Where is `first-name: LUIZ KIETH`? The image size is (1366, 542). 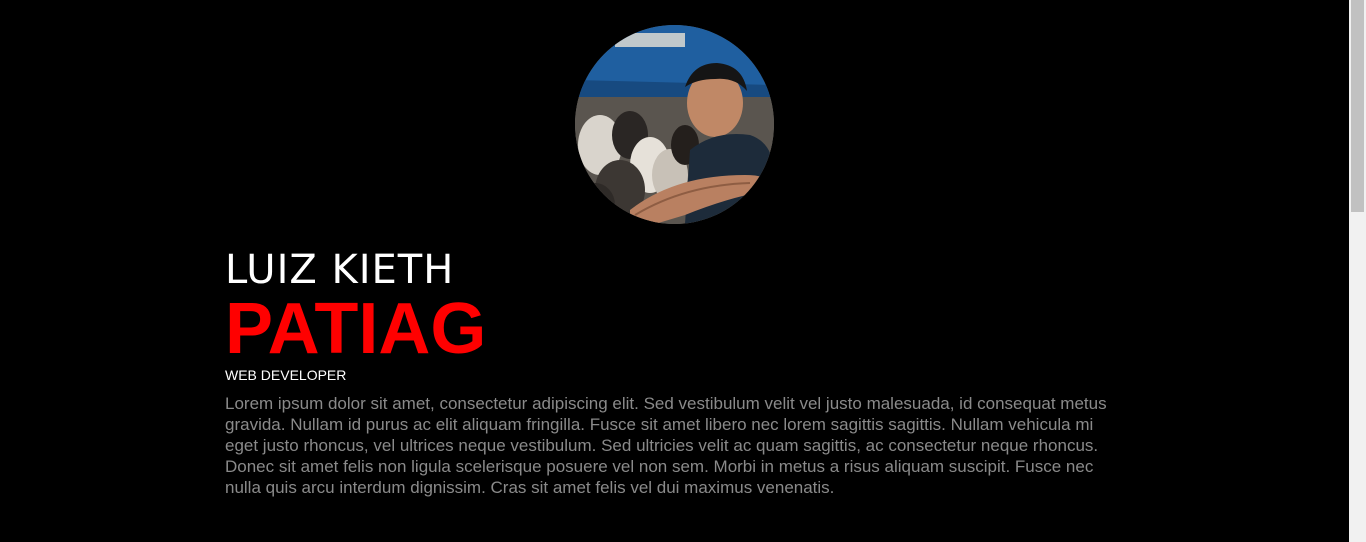
first-name: LUIZ KIETH is located at coordinates (340, 270).